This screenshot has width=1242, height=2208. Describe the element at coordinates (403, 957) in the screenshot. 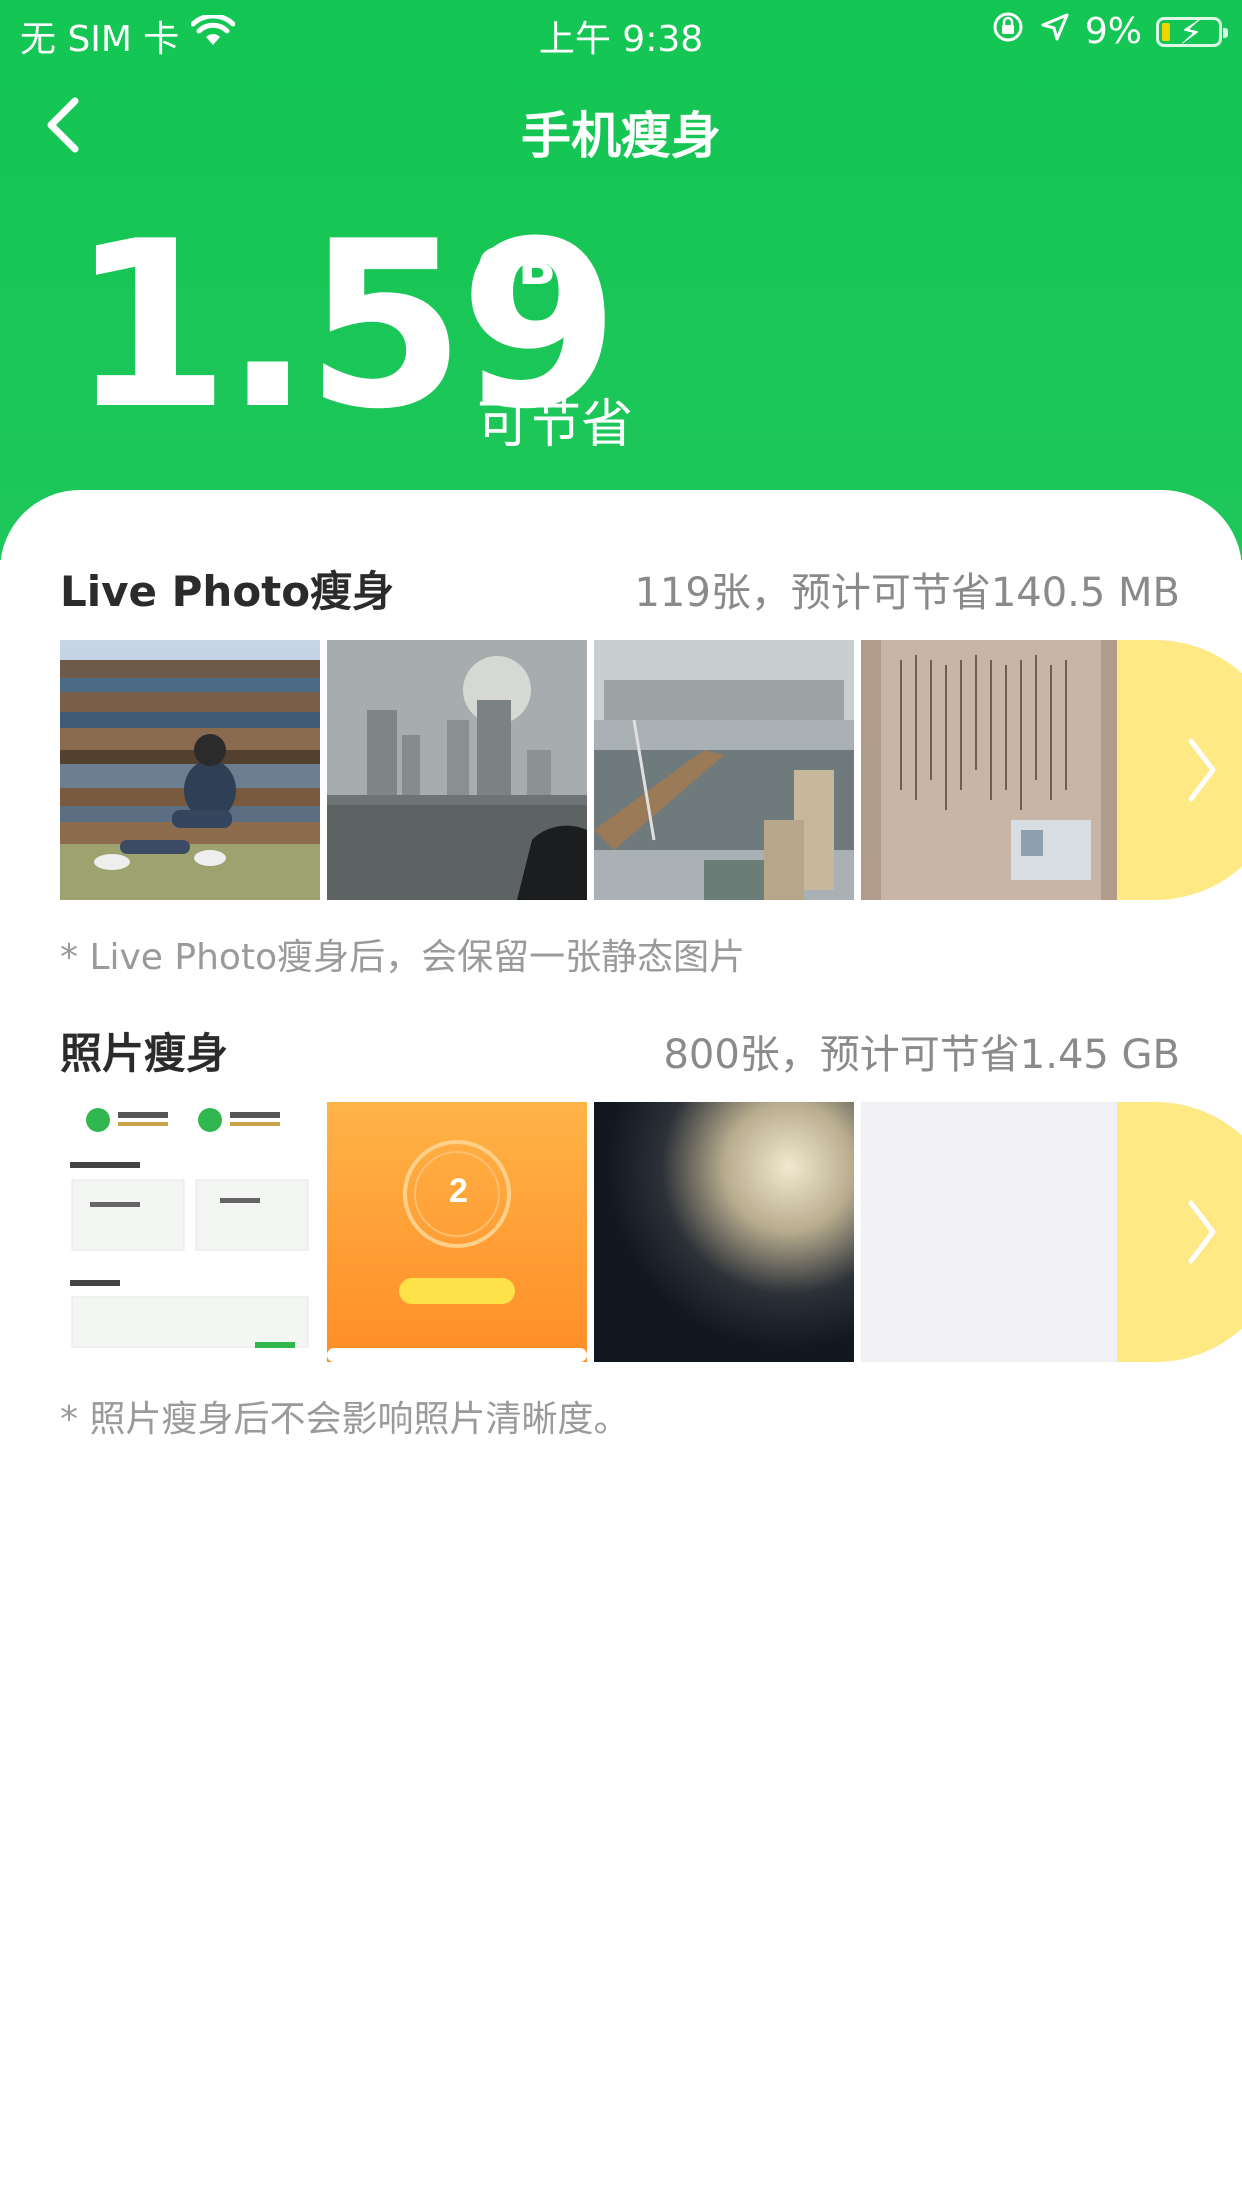

I see `live-photo-note: * Live Photo瘦身后，会保留一张静态图片` at that location.